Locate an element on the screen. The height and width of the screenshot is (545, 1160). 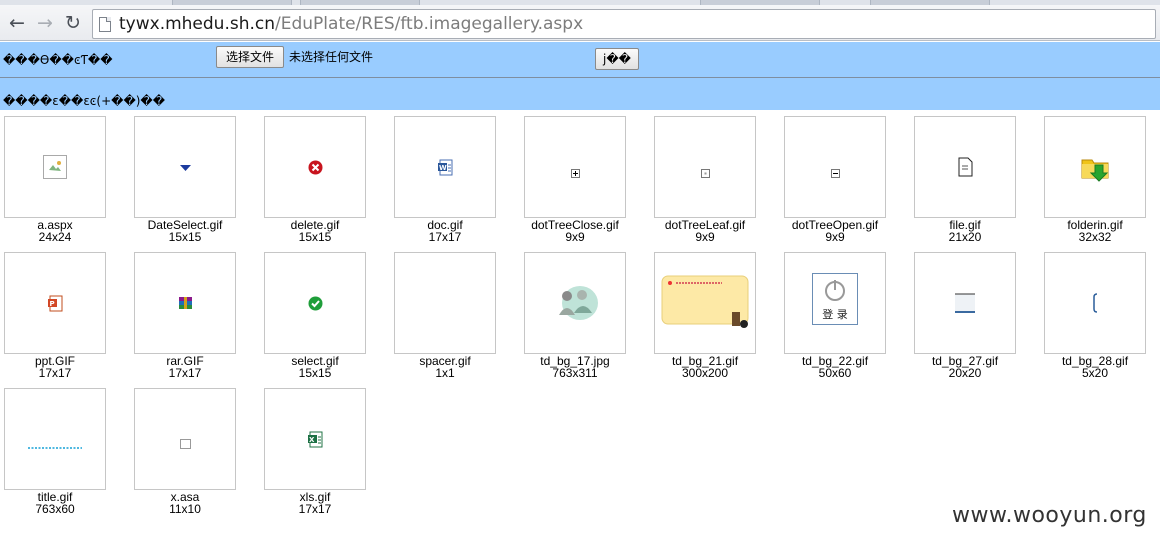
gallery-caption: dotTreeLeaf.gif 9x9 is located at coordinates (705, 231).